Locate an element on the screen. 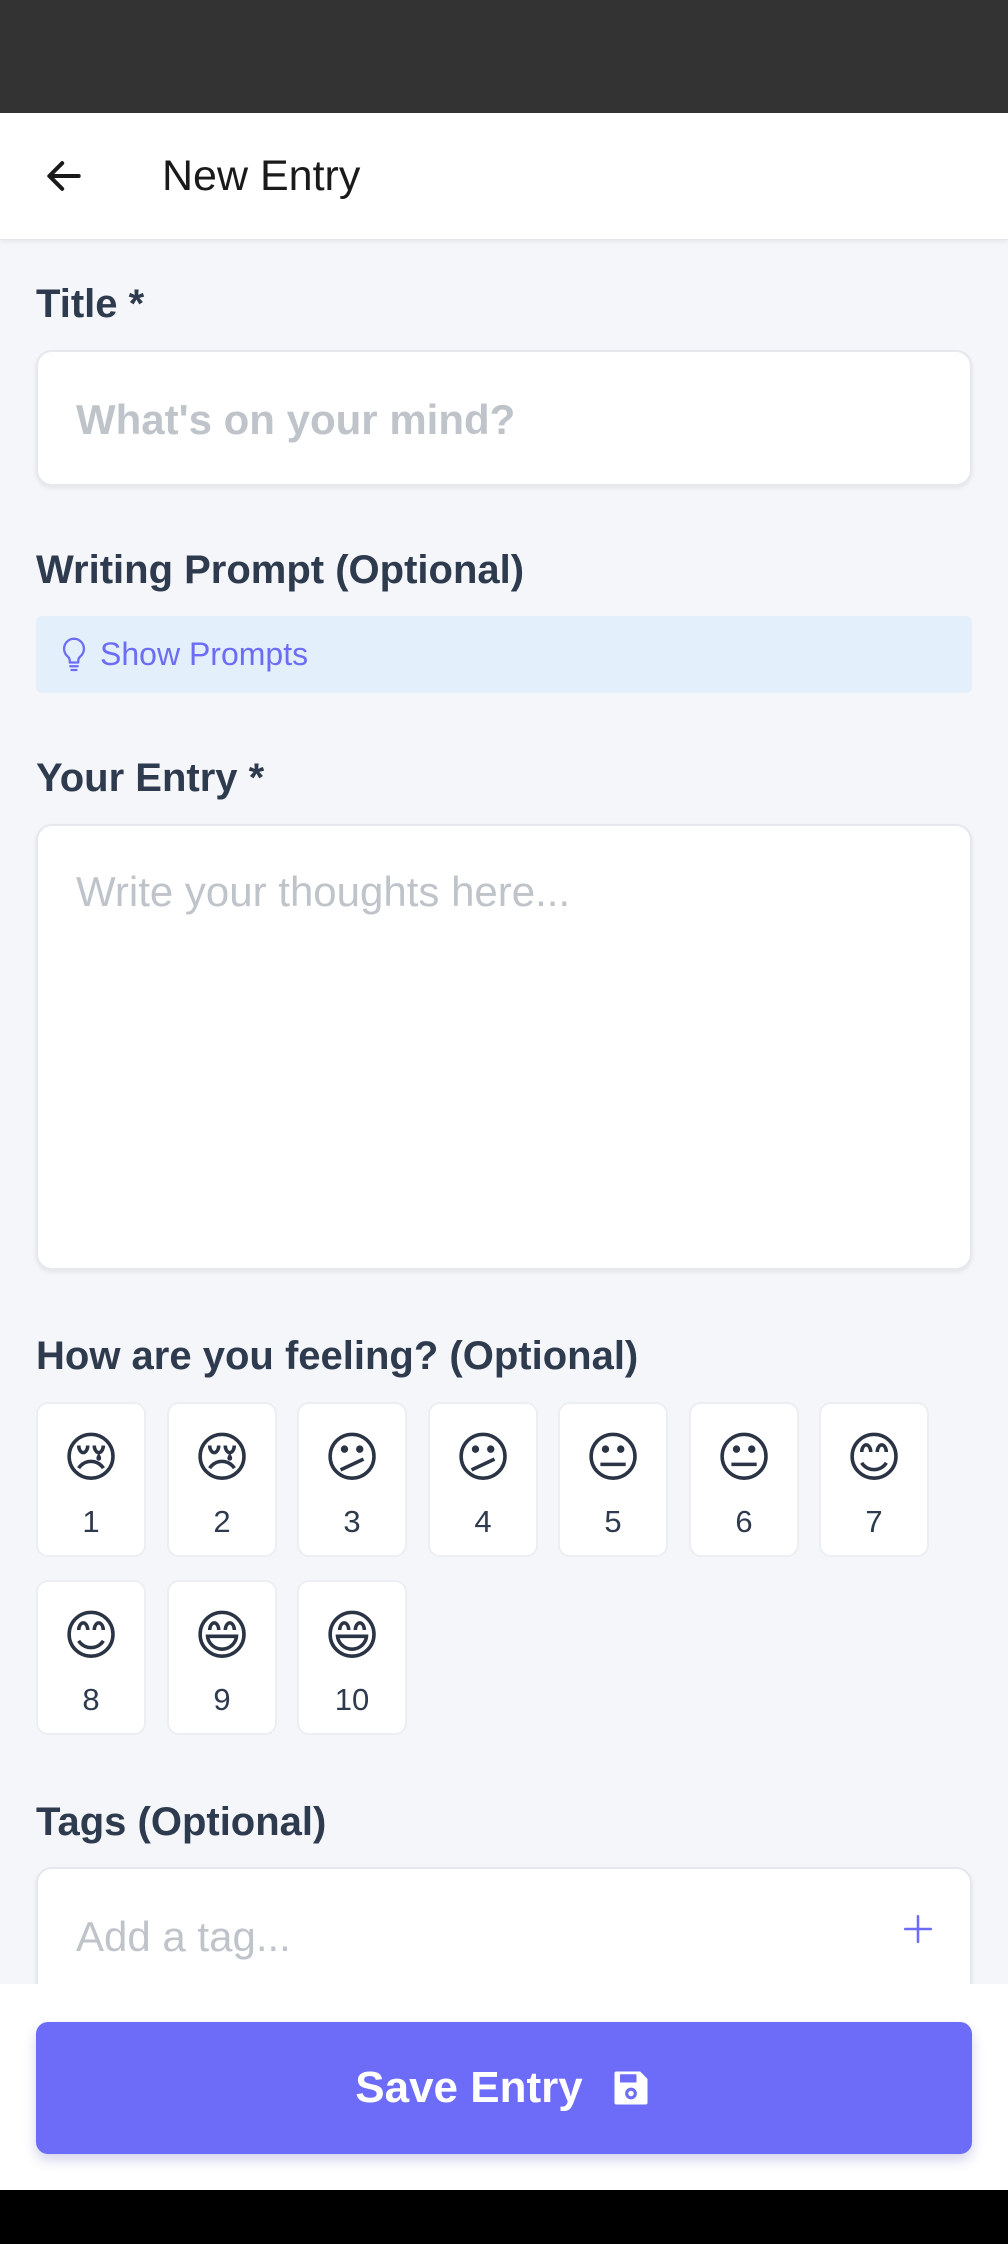 Image resolution: width=1008 pixels, height=2244 pixels. mood-value: 7 is located at coordinates (874, 1521).